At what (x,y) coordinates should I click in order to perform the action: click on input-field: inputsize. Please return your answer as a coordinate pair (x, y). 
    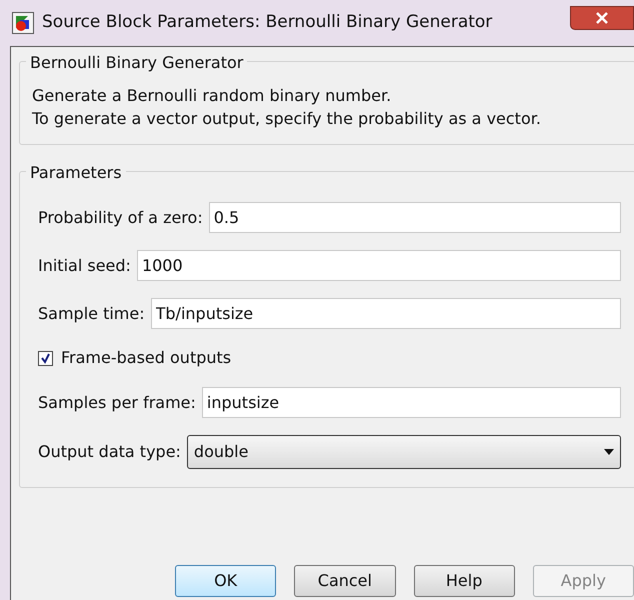
    Looking at the image, I should click on (411, 402).